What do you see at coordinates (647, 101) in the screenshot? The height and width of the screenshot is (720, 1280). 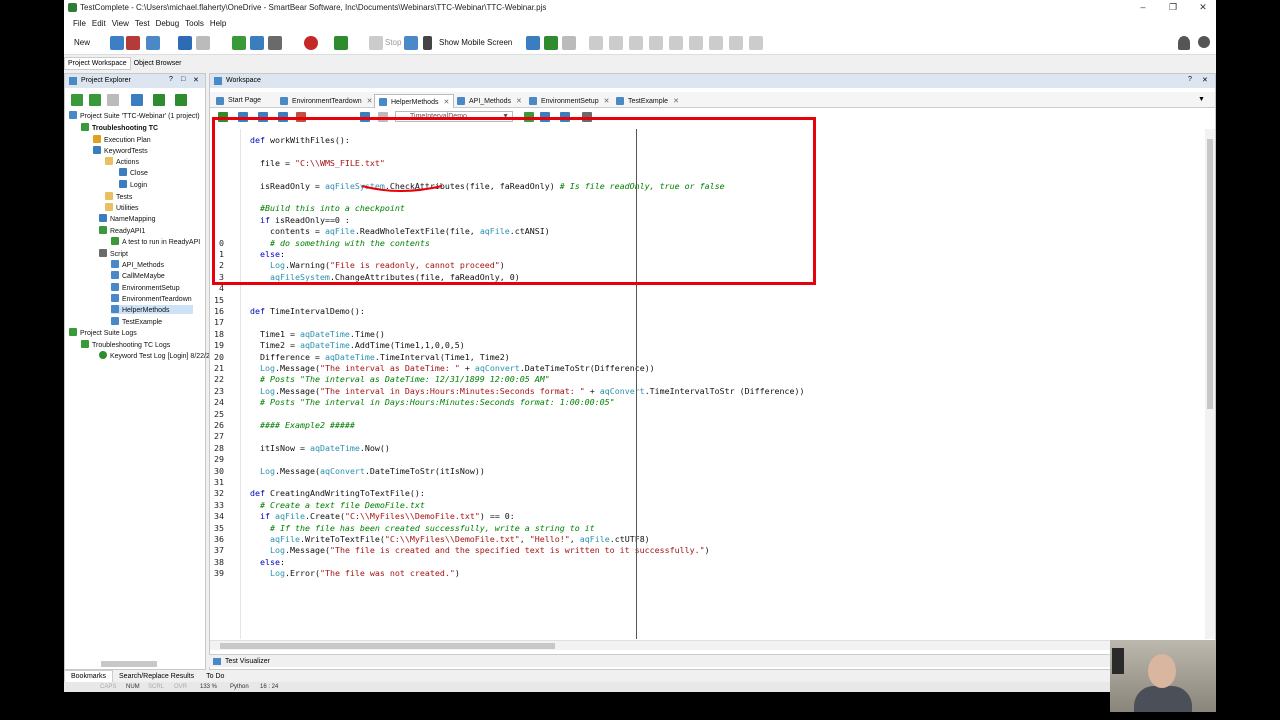 I see `tab-testexample: TestExample ✕` at bounding box center [647, 101].